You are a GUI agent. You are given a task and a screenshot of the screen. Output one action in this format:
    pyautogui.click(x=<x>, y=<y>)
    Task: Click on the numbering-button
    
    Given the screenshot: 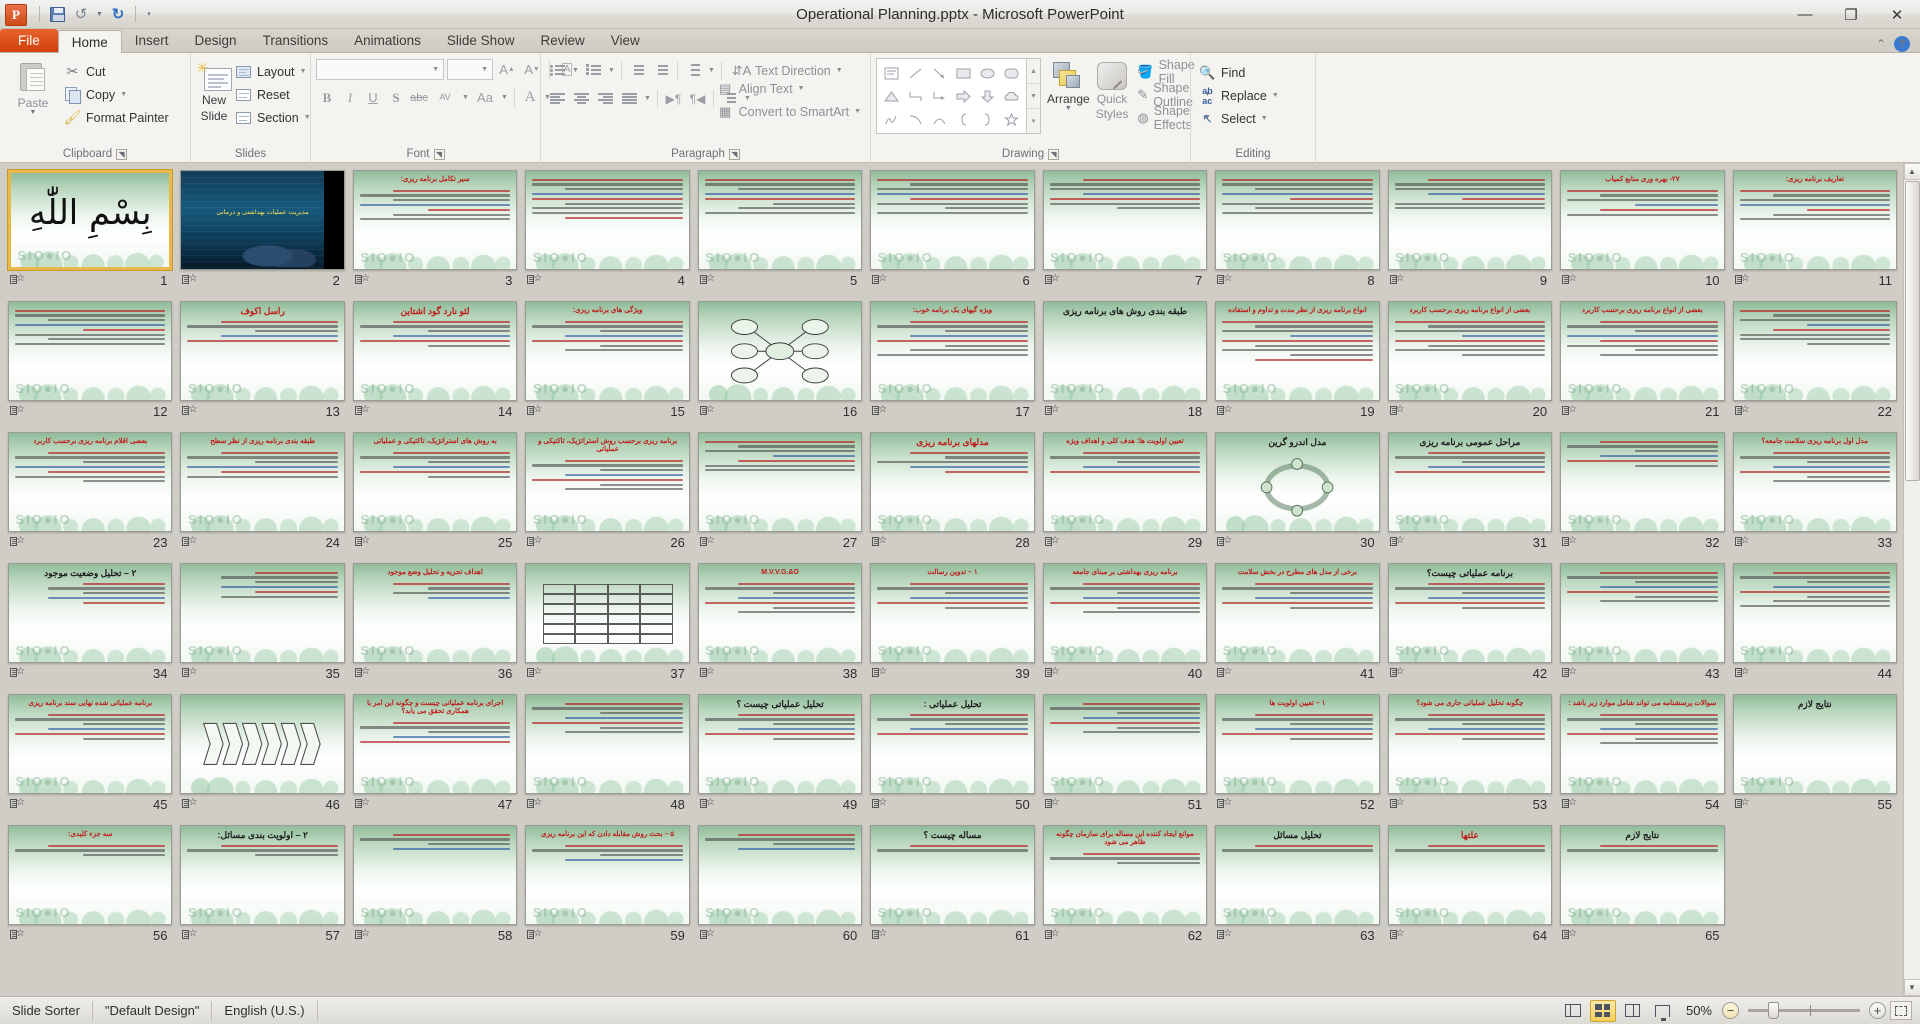 What is the action you would take?
    pyautogui.click(x=593, y=70)
    